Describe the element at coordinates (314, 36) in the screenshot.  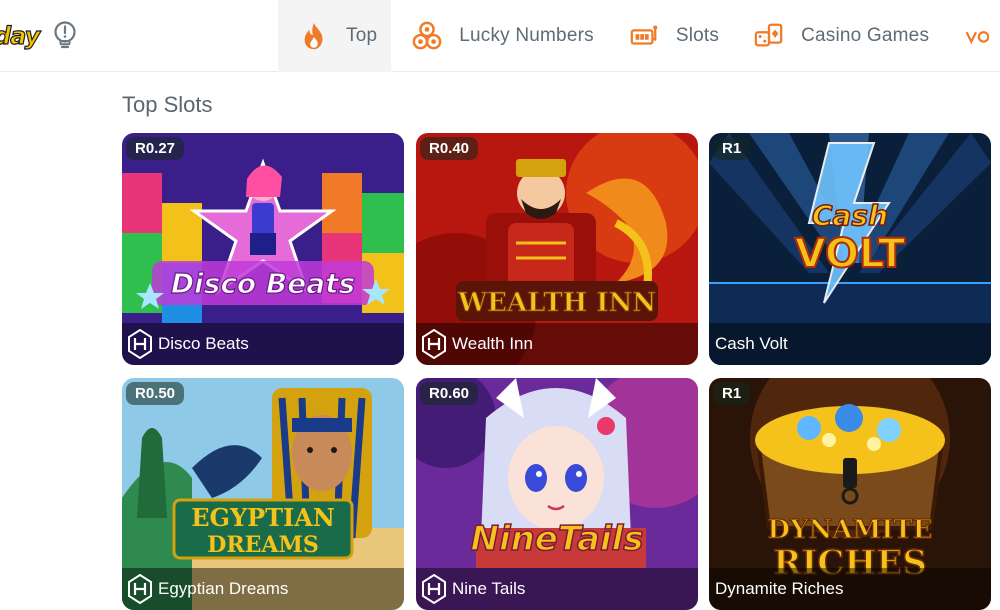
I see `fire-icon` at that location.